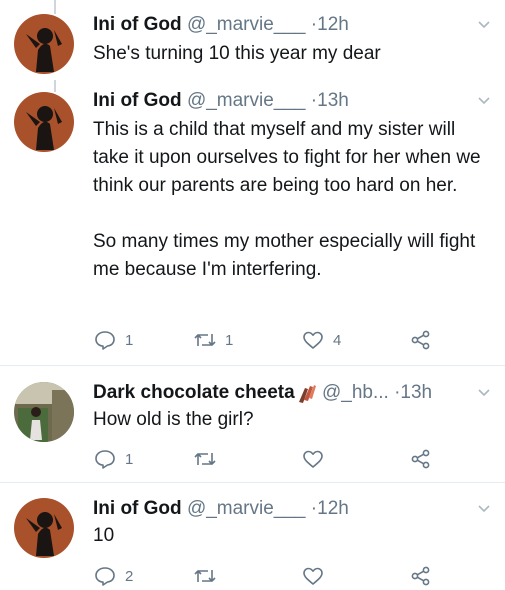  Describe the element at coordinates (307, 393) in the screenshot. I see `nail-polish-emoji-icon` at that location.